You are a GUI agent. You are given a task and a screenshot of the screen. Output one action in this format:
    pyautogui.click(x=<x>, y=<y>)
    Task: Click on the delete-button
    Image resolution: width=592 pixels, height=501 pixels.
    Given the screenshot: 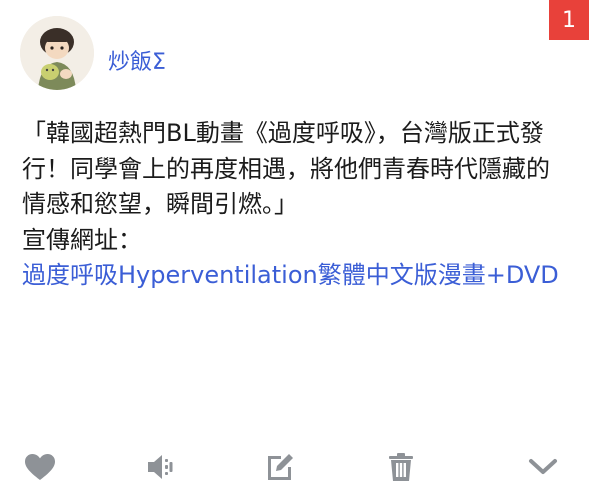 What is the action you would take?
    pyautogui.click(x=401, y=467)
    